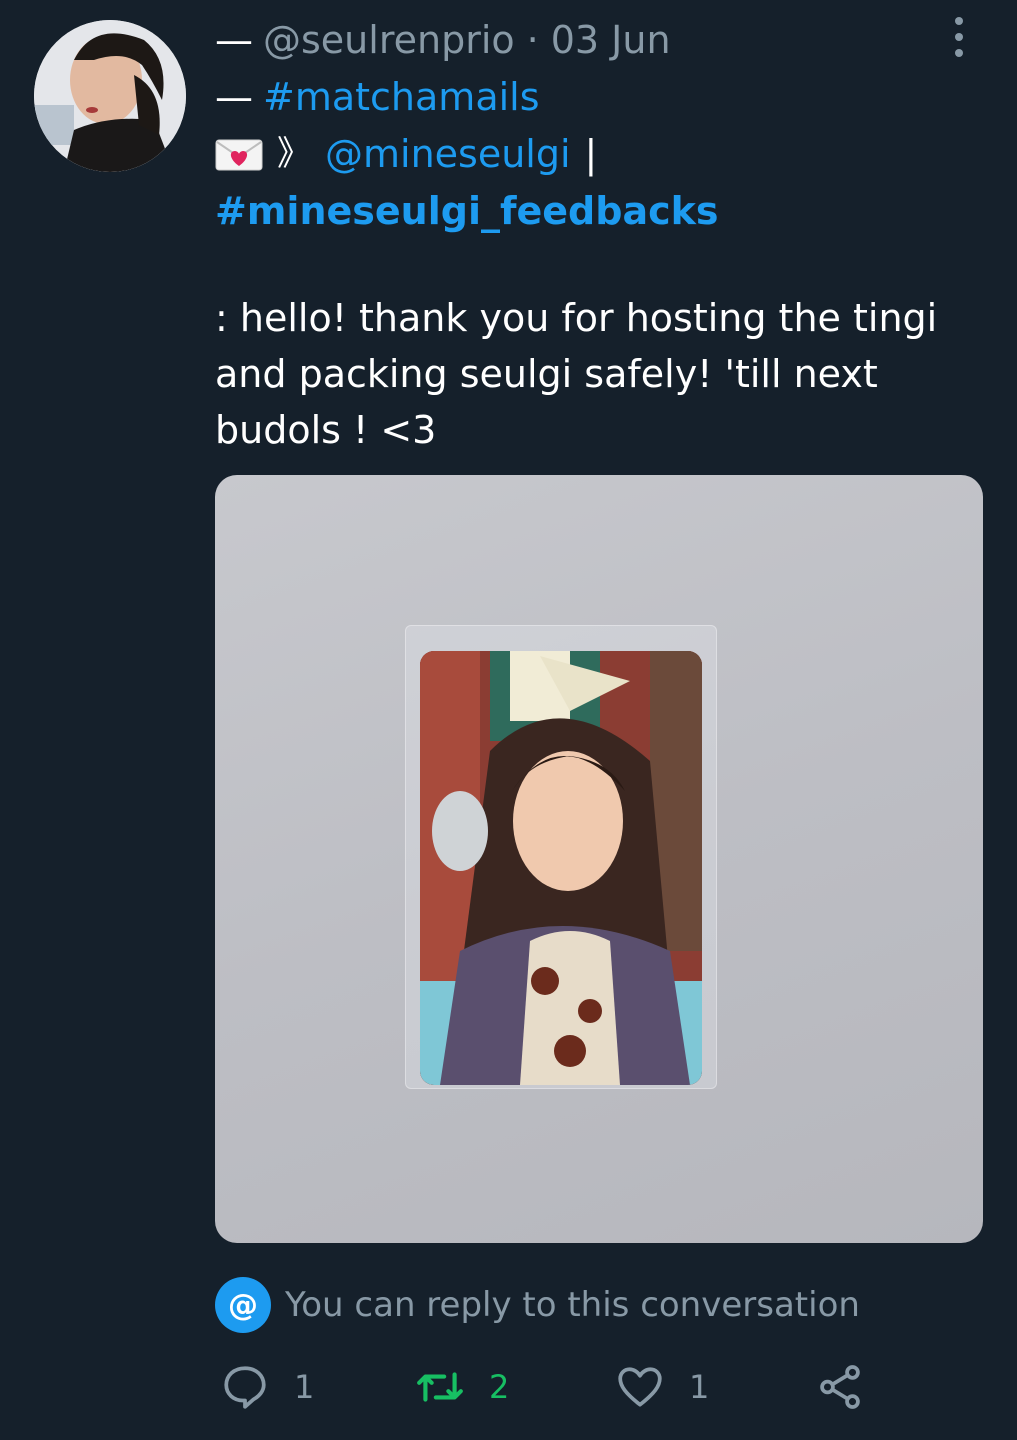  I want to click on reply-hint-text: You can reply to this conversation, so click(572, 1305).